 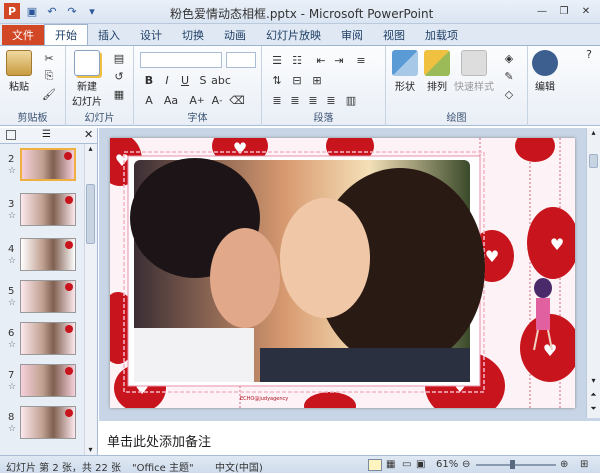 I want to click on outline-tab-icon: ☰, so click(x=46, y=134).